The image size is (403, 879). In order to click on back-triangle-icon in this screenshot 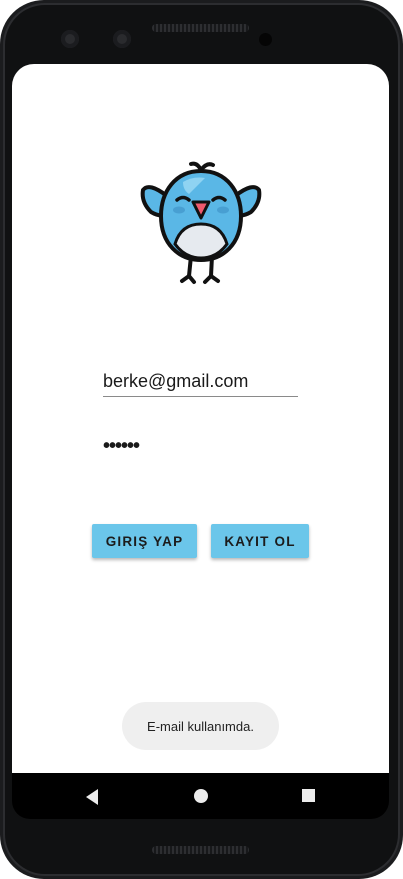, I will do `click(92, 797)`.